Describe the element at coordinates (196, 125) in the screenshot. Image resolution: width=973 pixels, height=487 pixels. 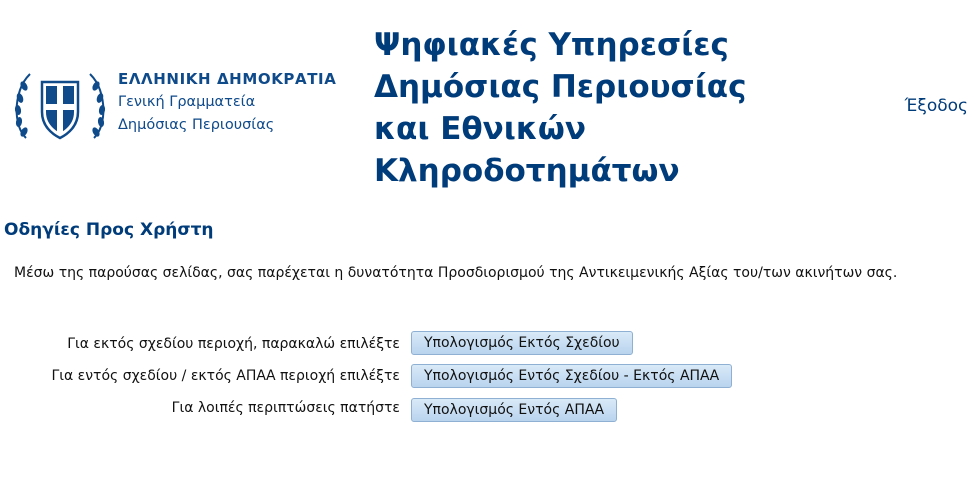
I see `ministry-line-2: Δημόσιας Περιουσίας` at that location.